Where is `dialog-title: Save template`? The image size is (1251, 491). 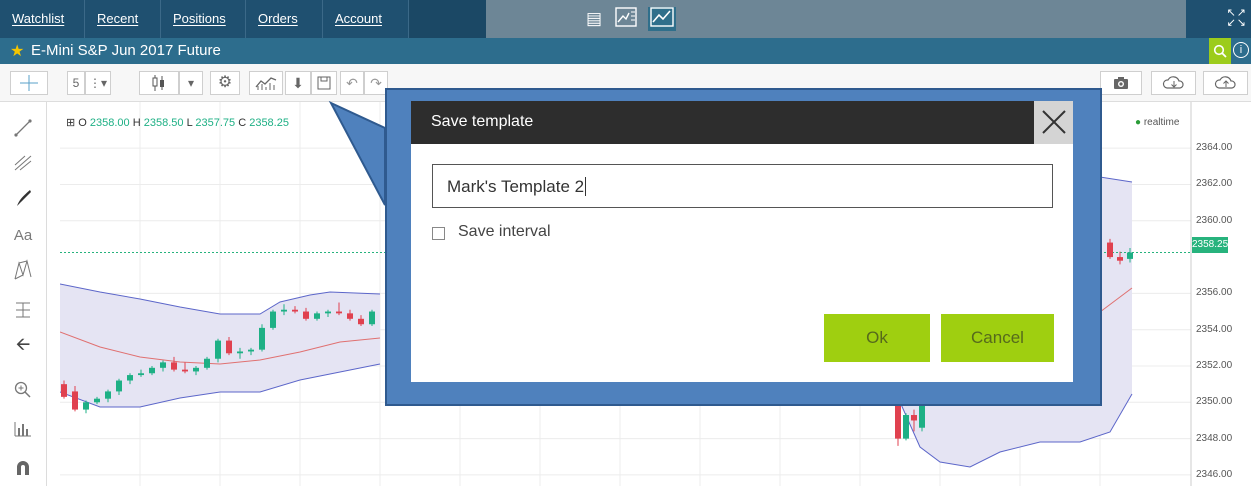
dialog-title: Save template is located at coordinates (482, 121).